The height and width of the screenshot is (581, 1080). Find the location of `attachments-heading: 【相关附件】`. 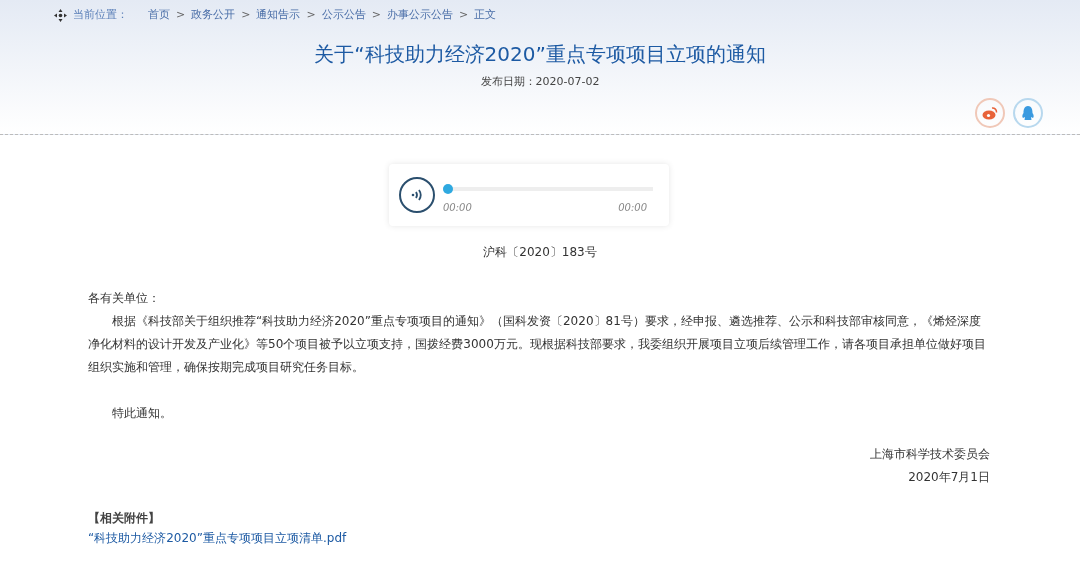

attachments-heading: 【相关附件】 is located at coordinates (124, 518).